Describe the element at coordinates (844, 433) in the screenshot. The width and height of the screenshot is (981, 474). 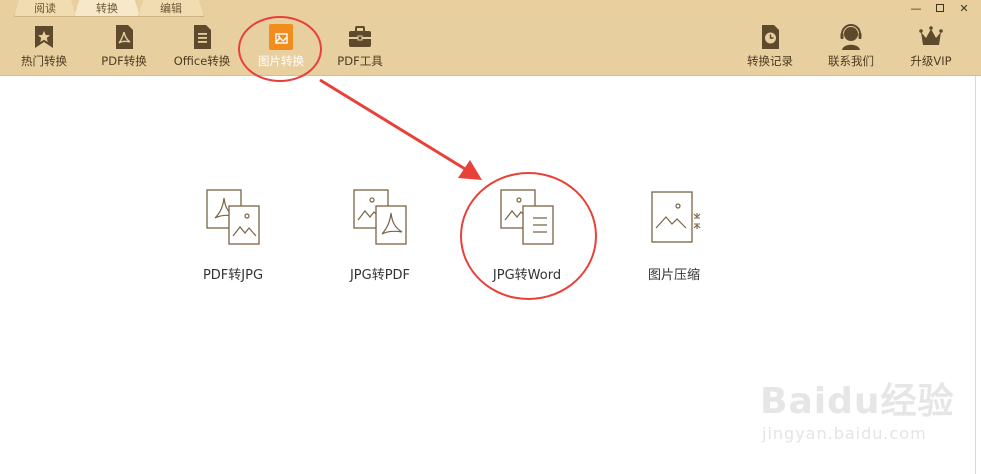
I see `watermark-url: jingyan.baidu.com` at that location.